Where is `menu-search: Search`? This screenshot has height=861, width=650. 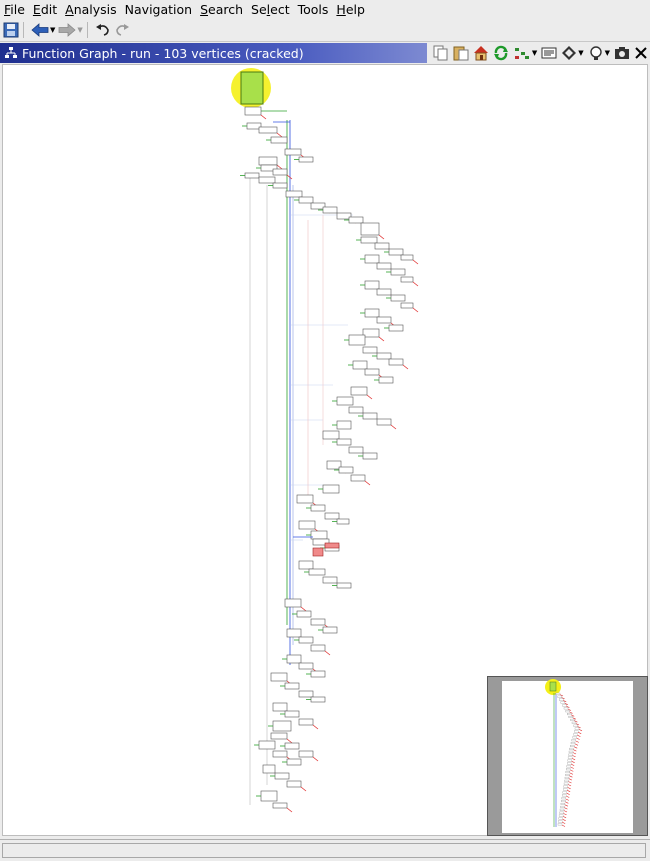 menu-search: Search is located at coordinates (221, 9).